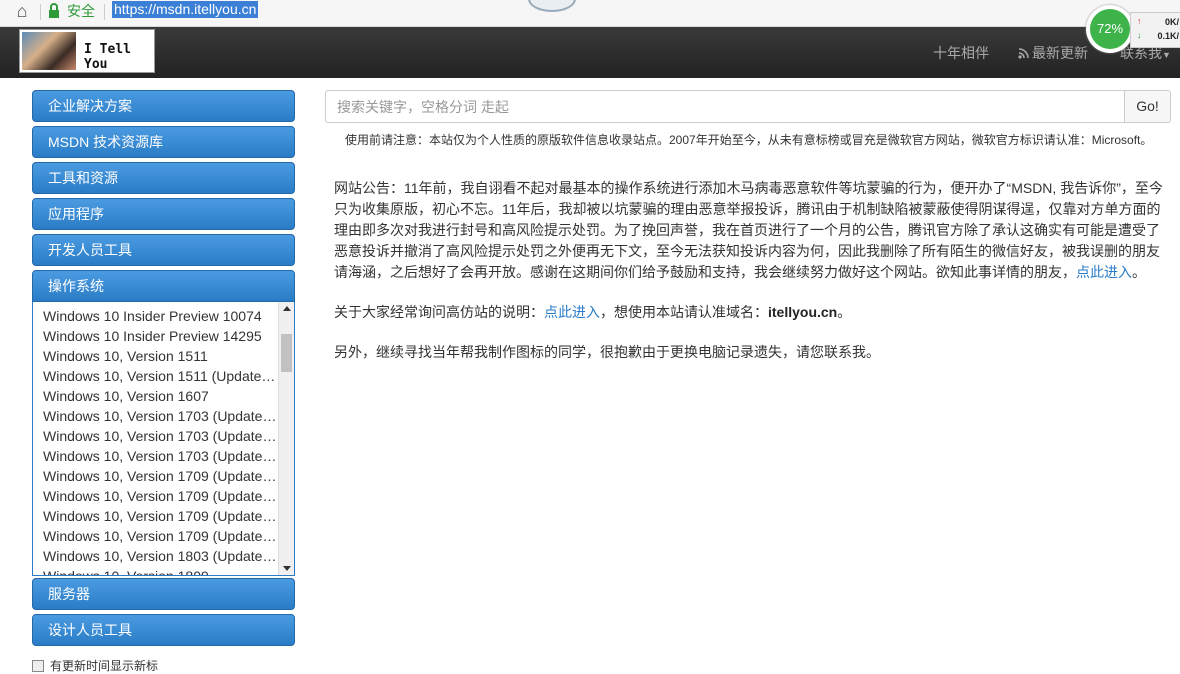 The image size is (1180, 674). I want to click on list-scrollbar, so click(286, 438).